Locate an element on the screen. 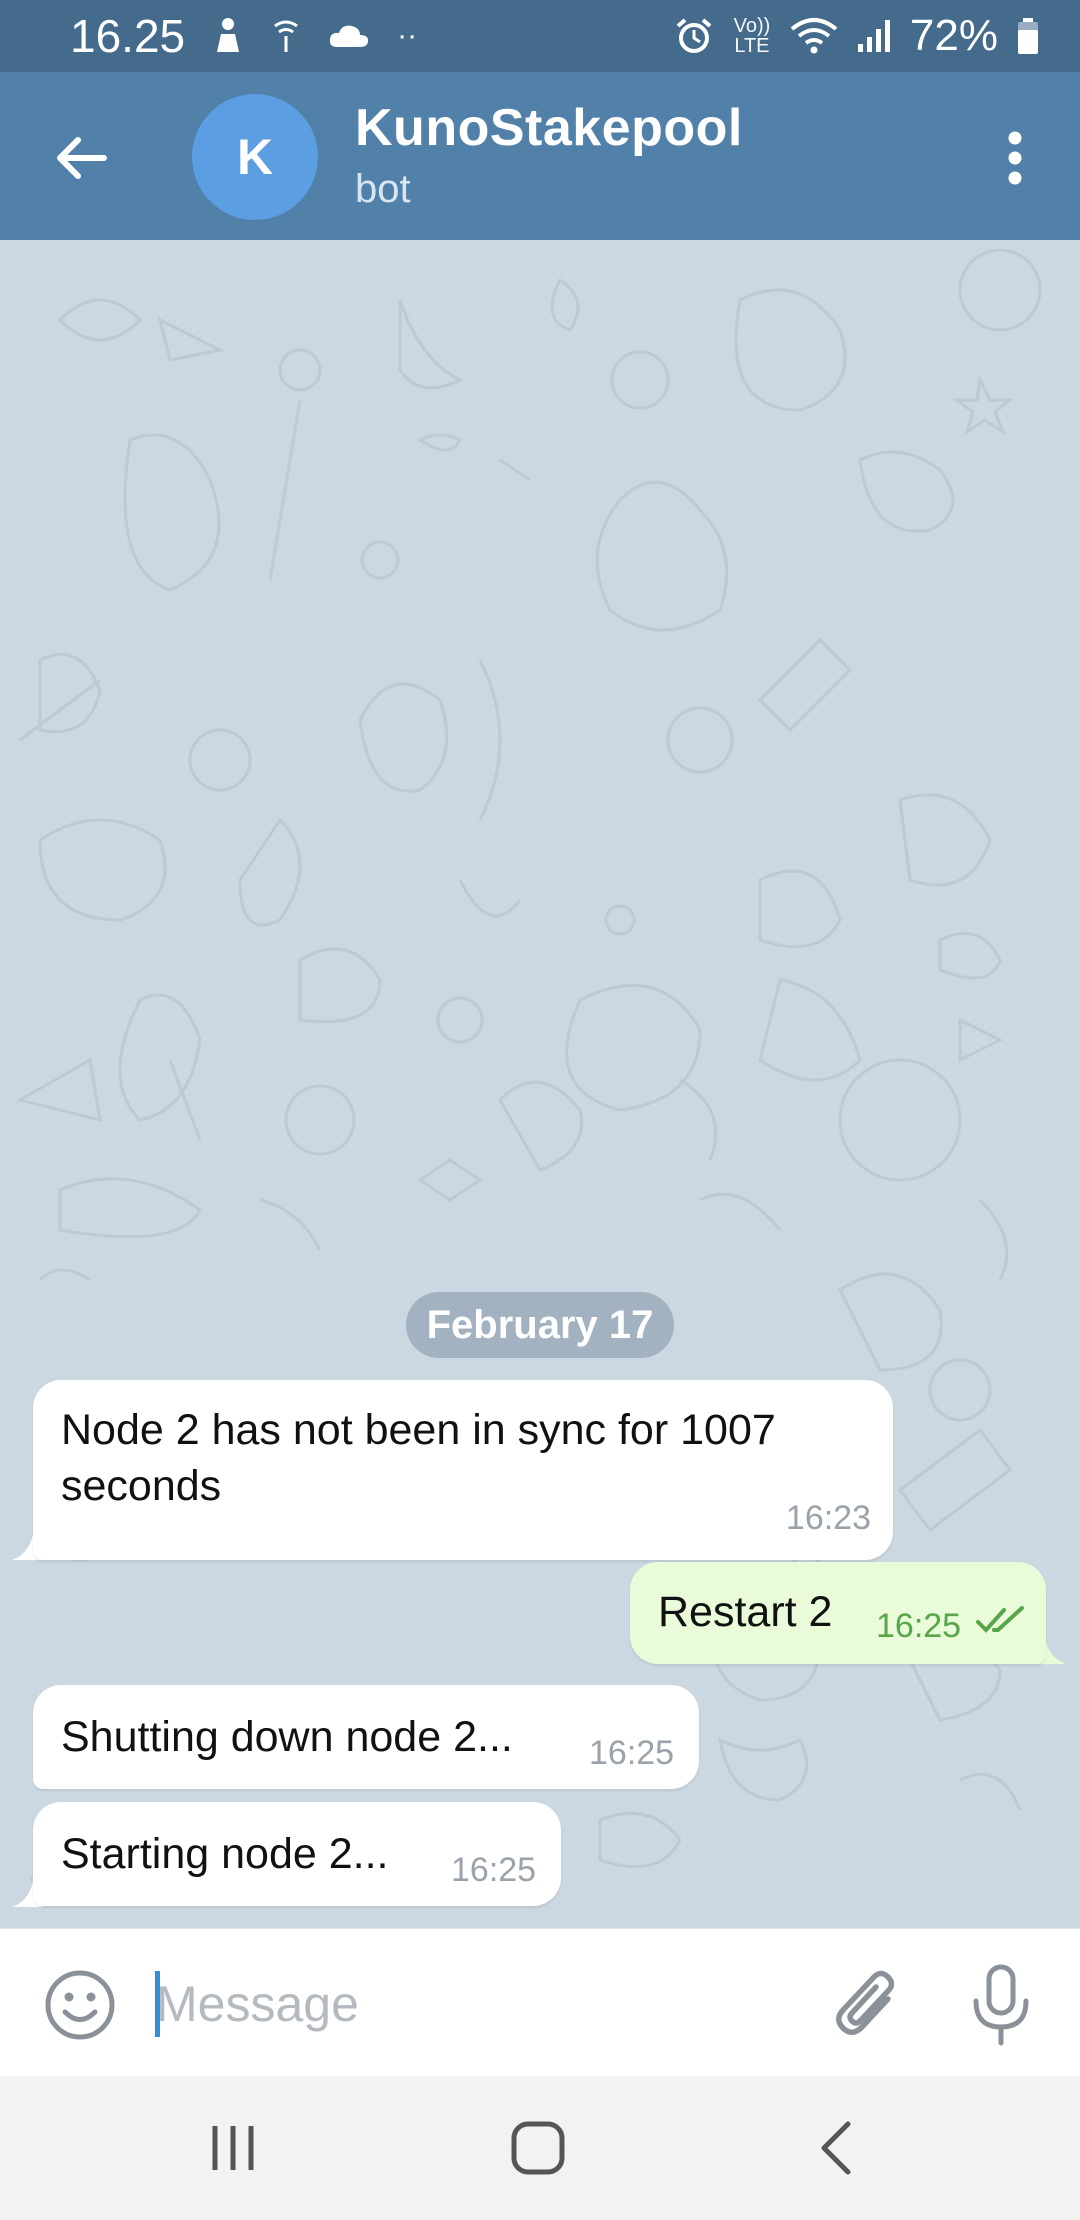  message-text: Restart 2 is located at coordinates (745, 1612).